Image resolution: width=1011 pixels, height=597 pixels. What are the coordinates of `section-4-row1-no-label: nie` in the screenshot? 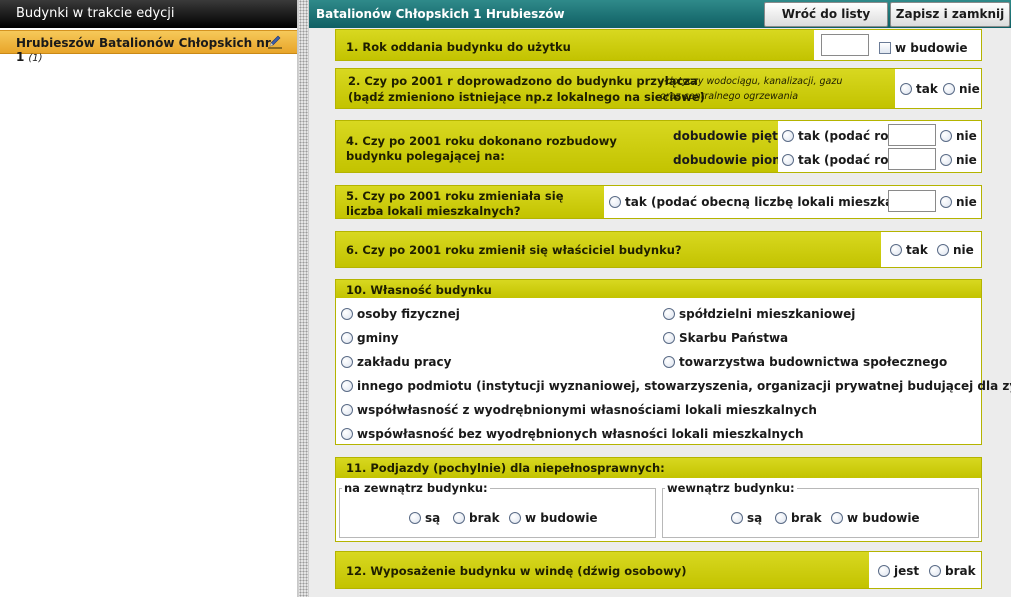 It's located at (966, 136).